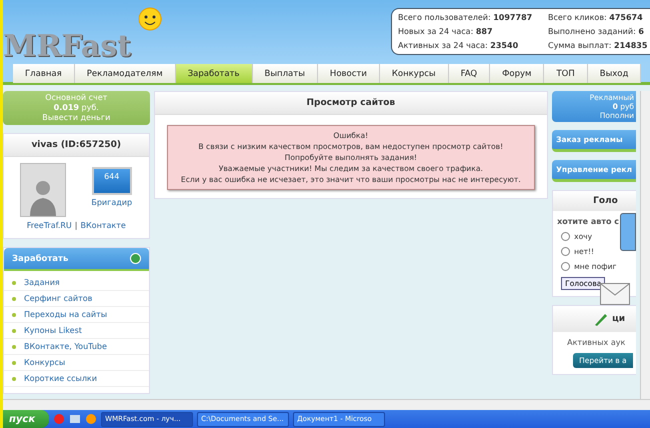 The width and height of the screenshot is (650, 428). Describe the element at coordinates (469, 73) in the screenshot. I see `nav-tab: FAQ` at that location.